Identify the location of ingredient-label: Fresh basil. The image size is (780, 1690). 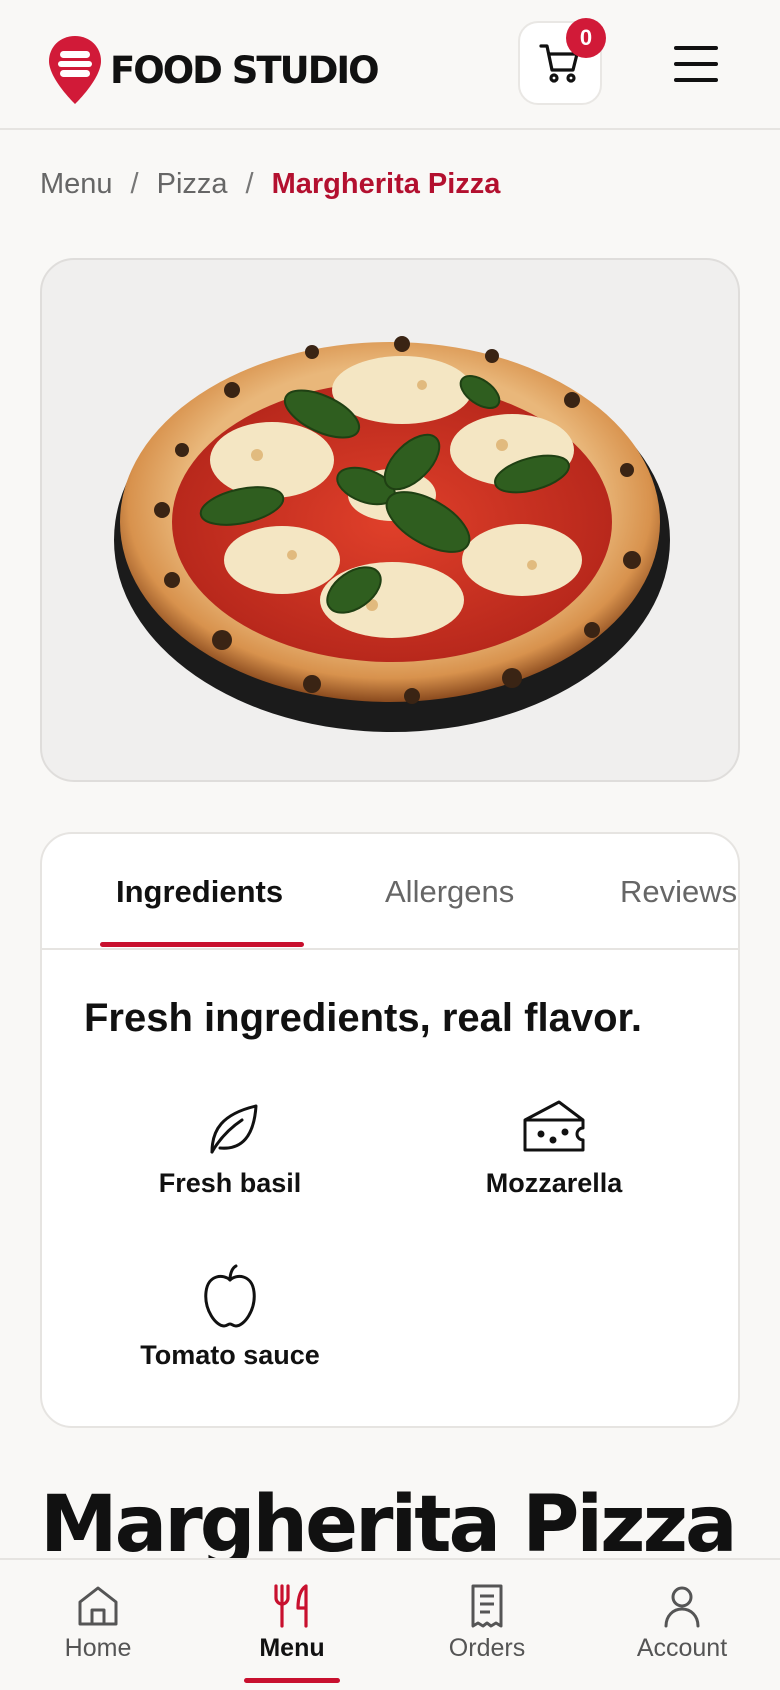
(230, 1183).